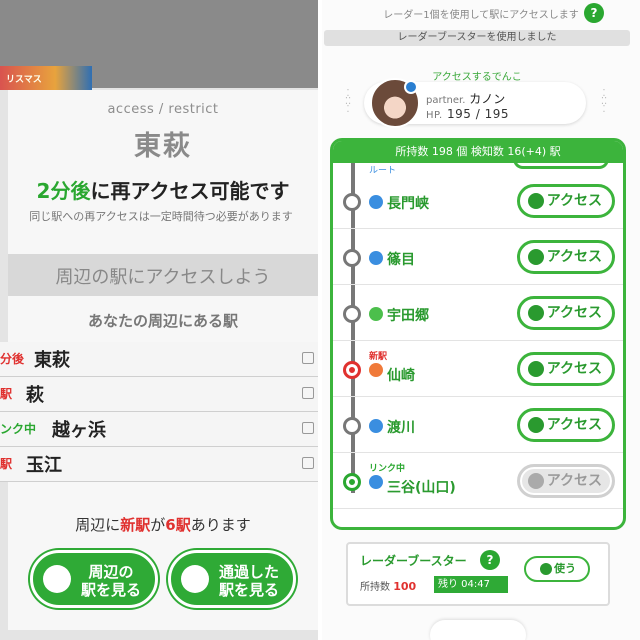  Describe the element at coordinates (401, 428) in the screenshot. I see `station-name: 渡川` at that location.